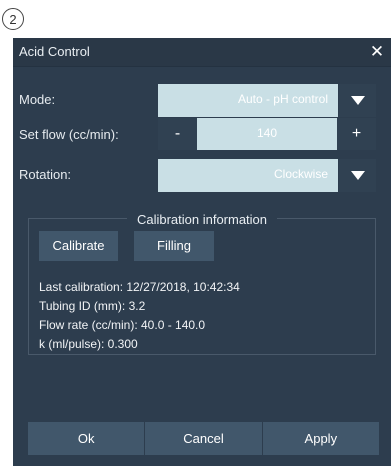  I want to click on dialog-footer: Ok Cancel Apply, so click(203, 438).